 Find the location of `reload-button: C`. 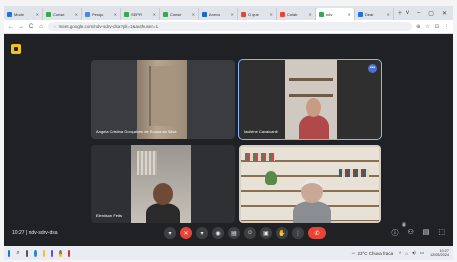

reload-button: C is located at coordinates (31, 27).